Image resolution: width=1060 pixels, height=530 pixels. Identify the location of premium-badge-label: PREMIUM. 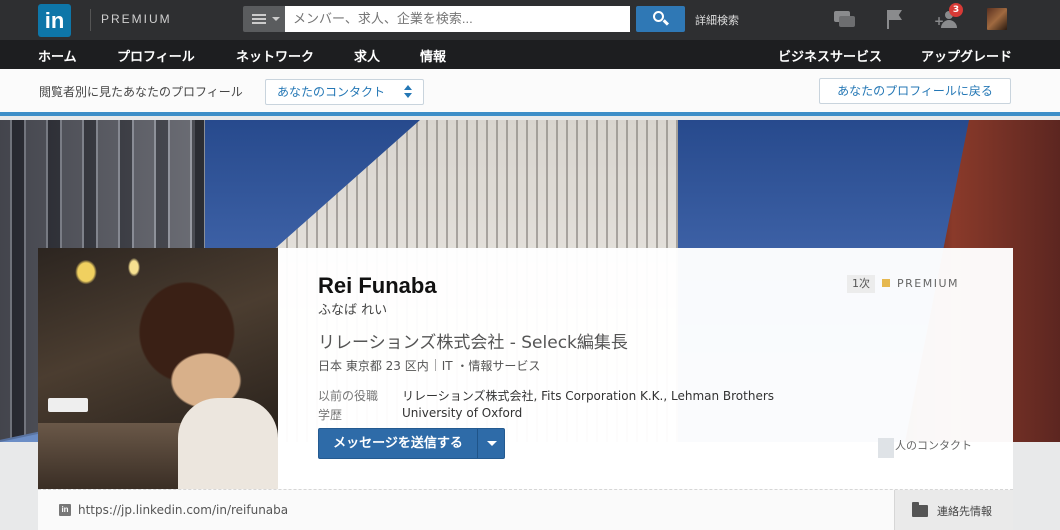
(928, 283).